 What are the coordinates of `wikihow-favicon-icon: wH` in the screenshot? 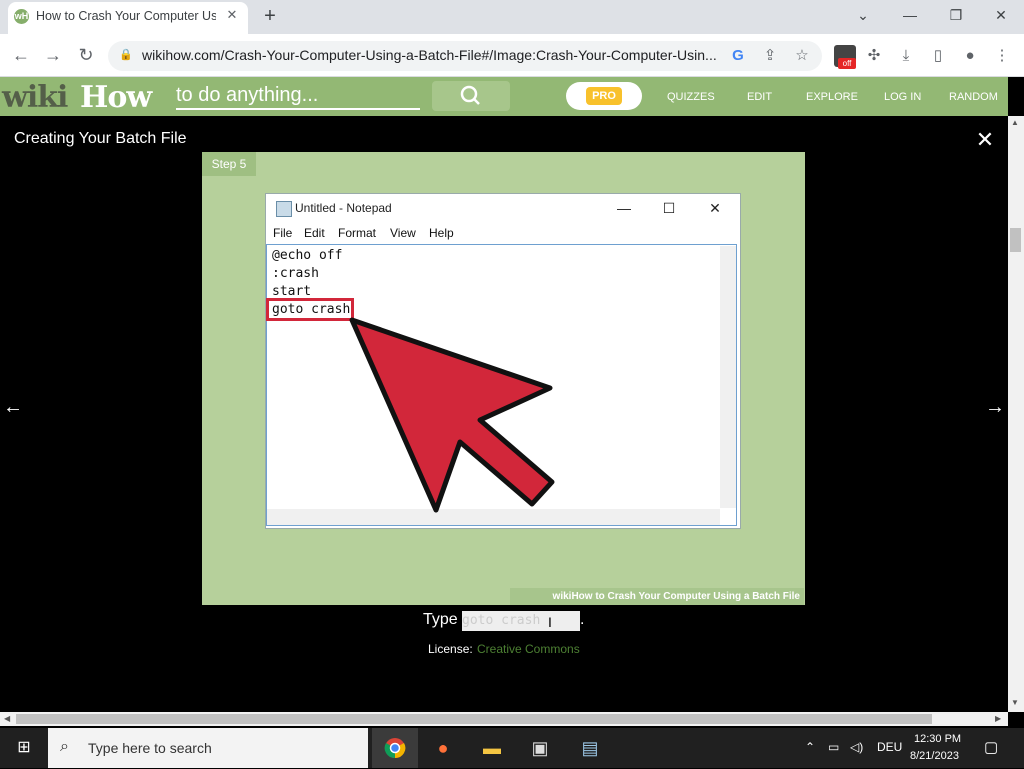 It's located at (21, 16).